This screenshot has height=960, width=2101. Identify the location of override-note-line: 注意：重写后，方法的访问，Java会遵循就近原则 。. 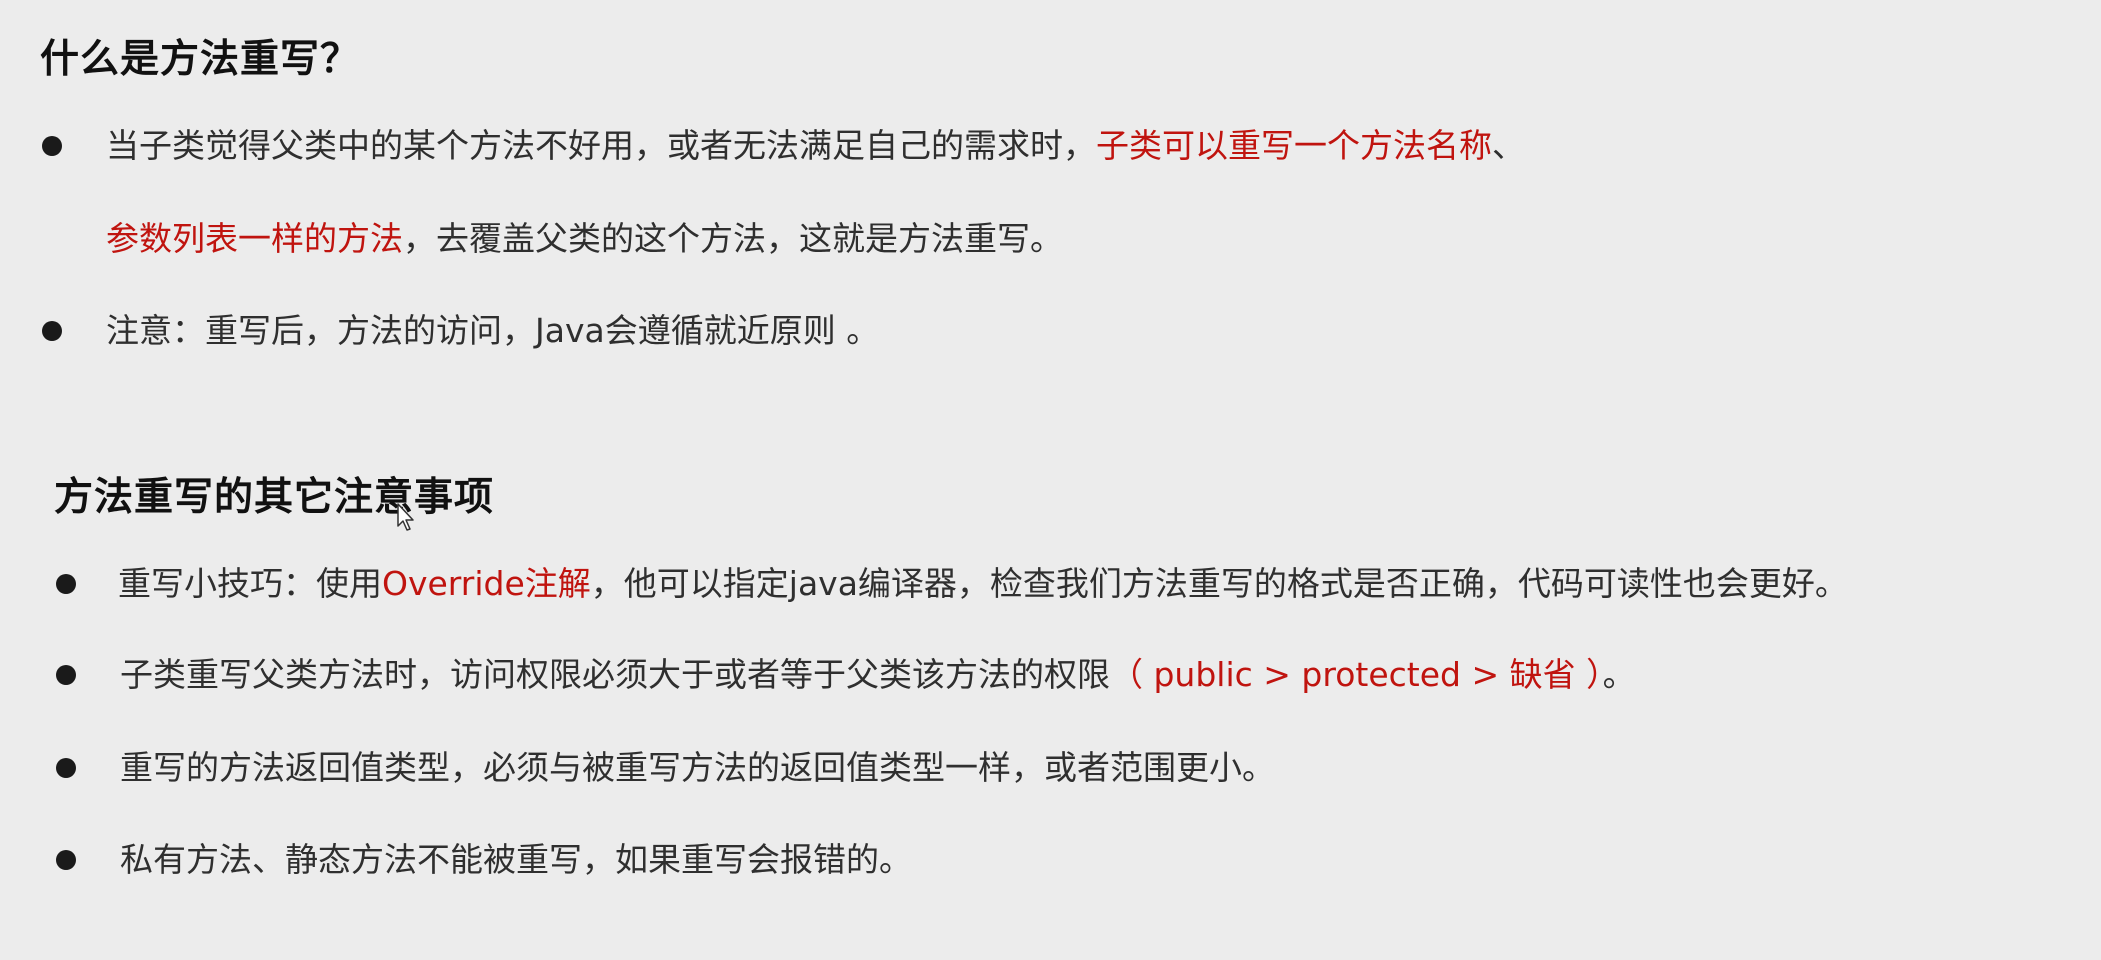
(493, 330).